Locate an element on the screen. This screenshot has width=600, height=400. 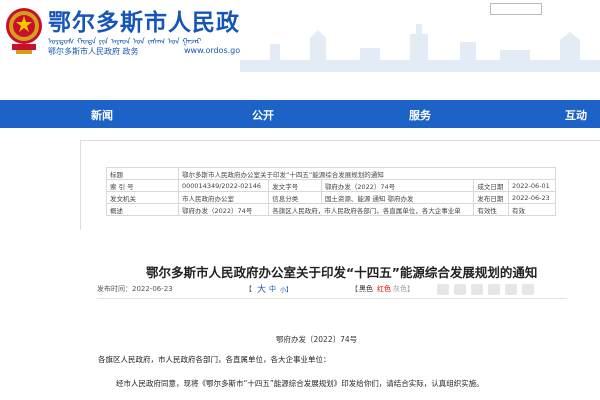
written-date-value: 2022-06-01 is located at coordinates (532, 185).